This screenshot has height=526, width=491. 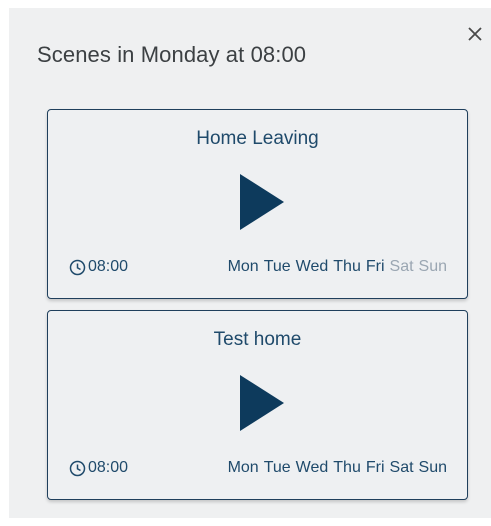 I want to click on close-button, so click(x=475, y=34).